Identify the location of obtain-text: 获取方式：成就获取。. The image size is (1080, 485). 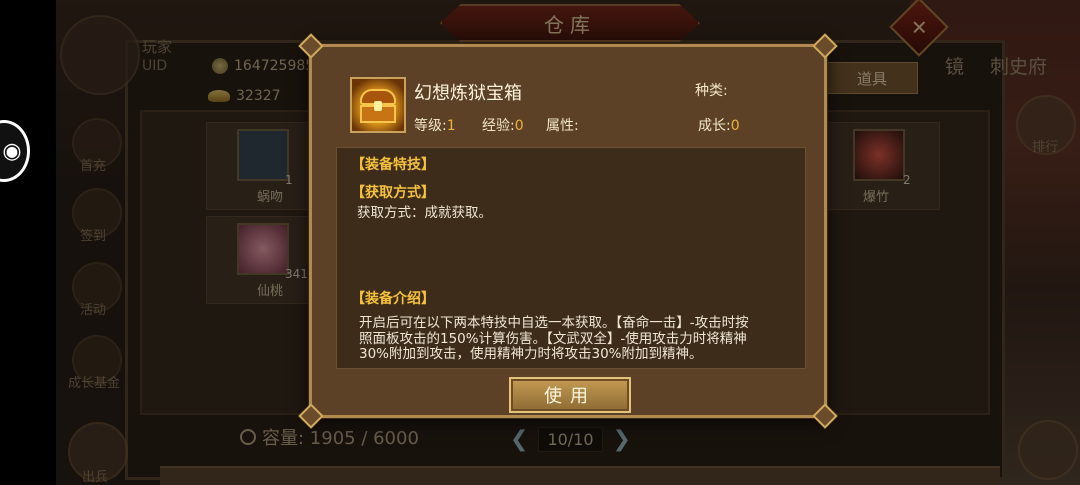
(424, 213).